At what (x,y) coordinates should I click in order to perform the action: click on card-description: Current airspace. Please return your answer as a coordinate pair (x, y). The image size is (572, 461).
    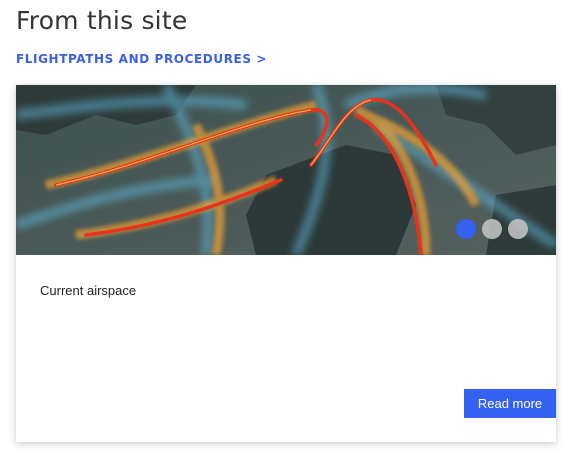
    Looking at the image, I should click on (88, 290).